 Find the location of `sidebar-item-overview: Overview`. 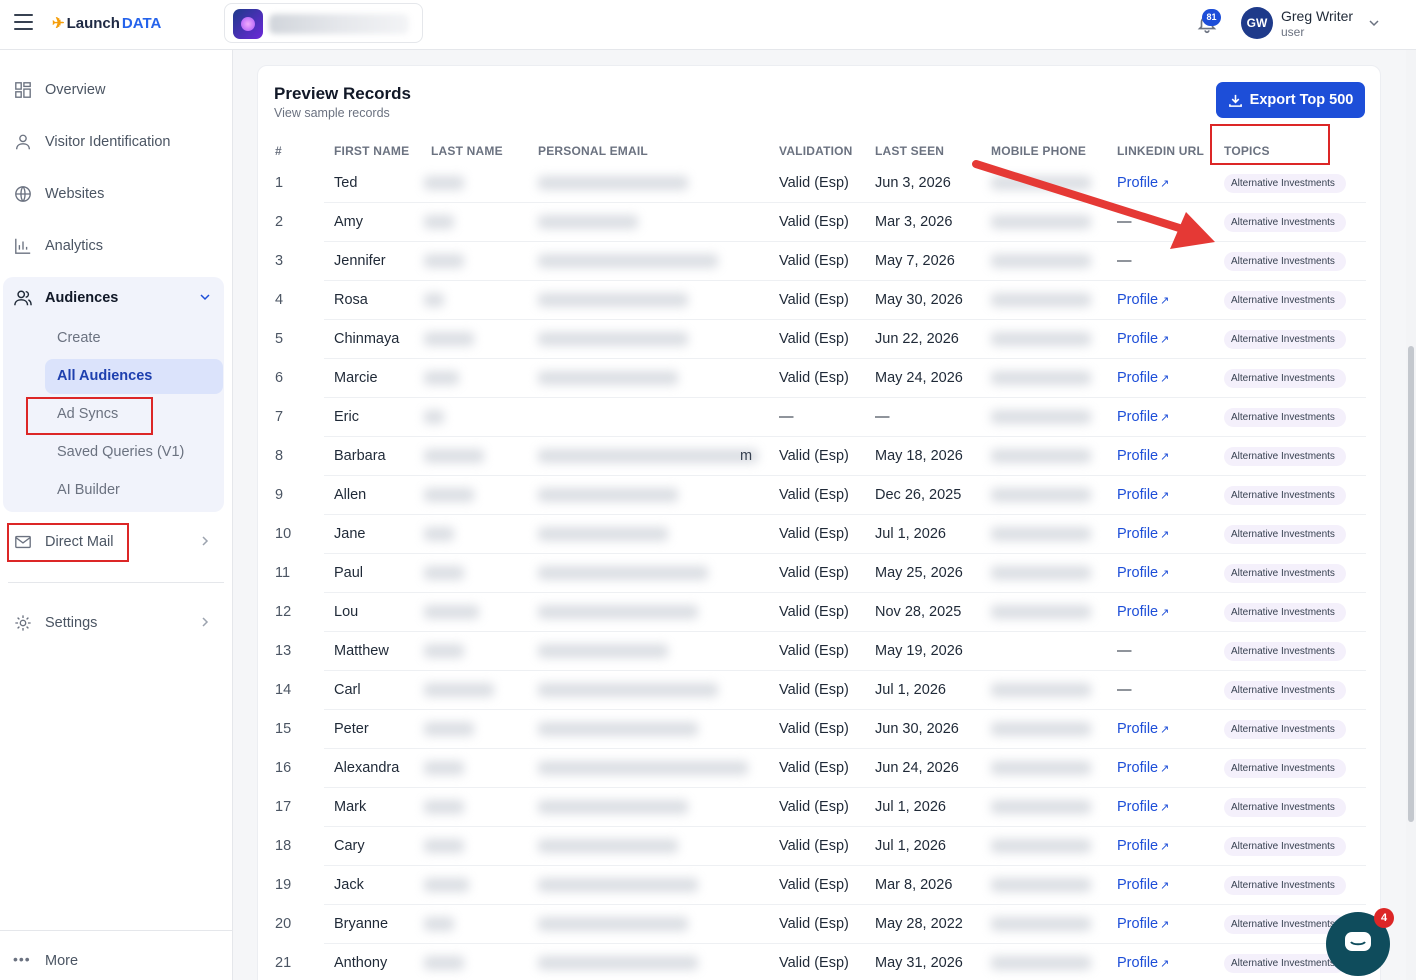

sidebar-item-overview: Overview is located at coordinates (116, 90).